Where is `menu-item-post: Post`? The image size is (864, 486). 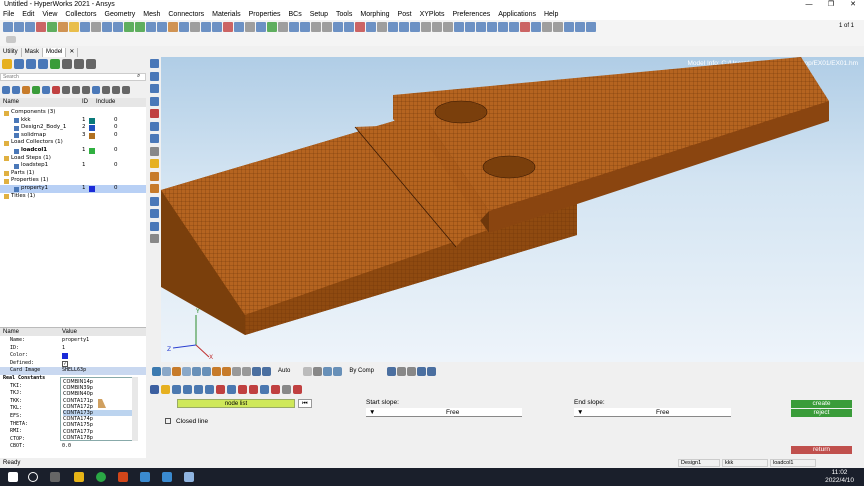 menu-item-post: Post is located at coordinates (405, 15).